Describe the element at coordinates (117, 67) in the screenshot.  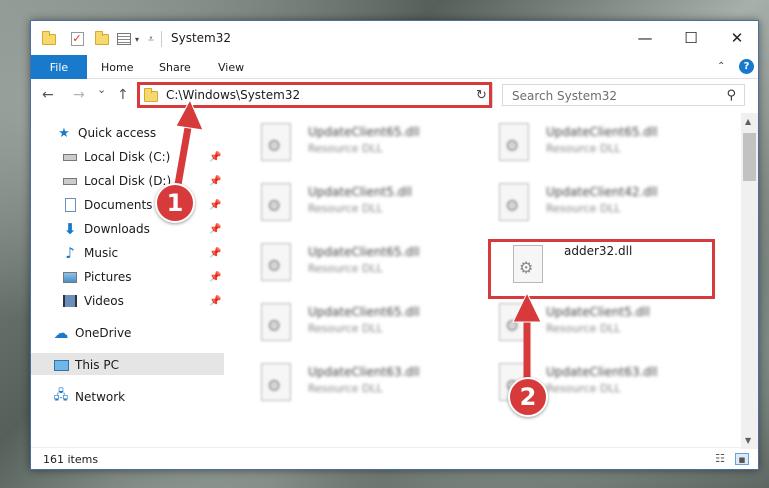
I see `tab-home: Home` at that location.